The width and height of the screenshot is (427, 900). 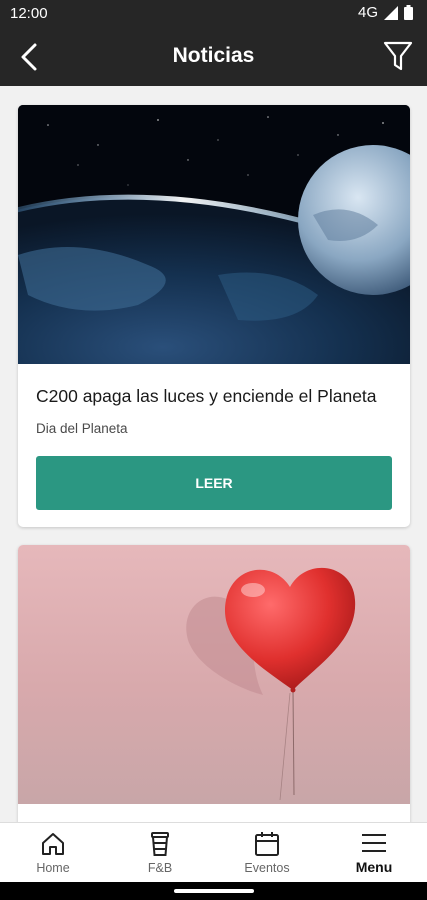 What do you see at coordinates (82, 428) in the screenshot?
I see `news-subtitle: Dia del Planeta` at bounding box center [82, 428].